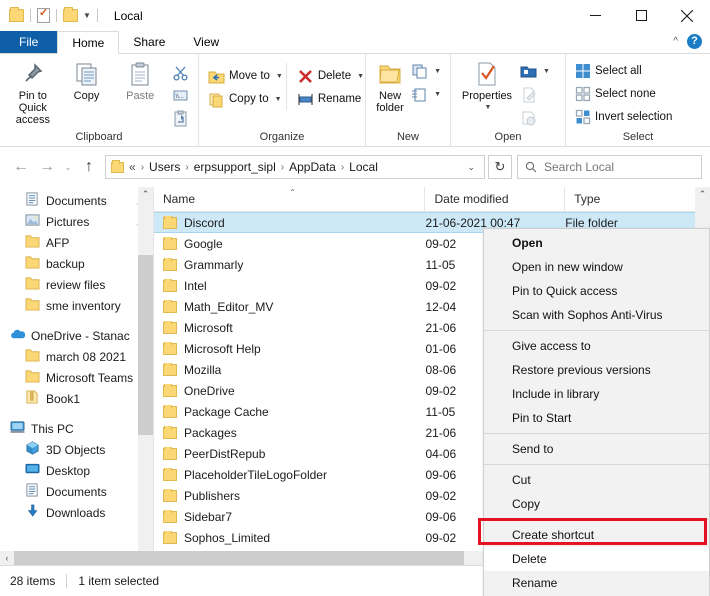  What do you see at coordinates (86, 356) in the screenshot?
I see `sidebar-item-label: march 08 2021` at bounding box center [86, 356].